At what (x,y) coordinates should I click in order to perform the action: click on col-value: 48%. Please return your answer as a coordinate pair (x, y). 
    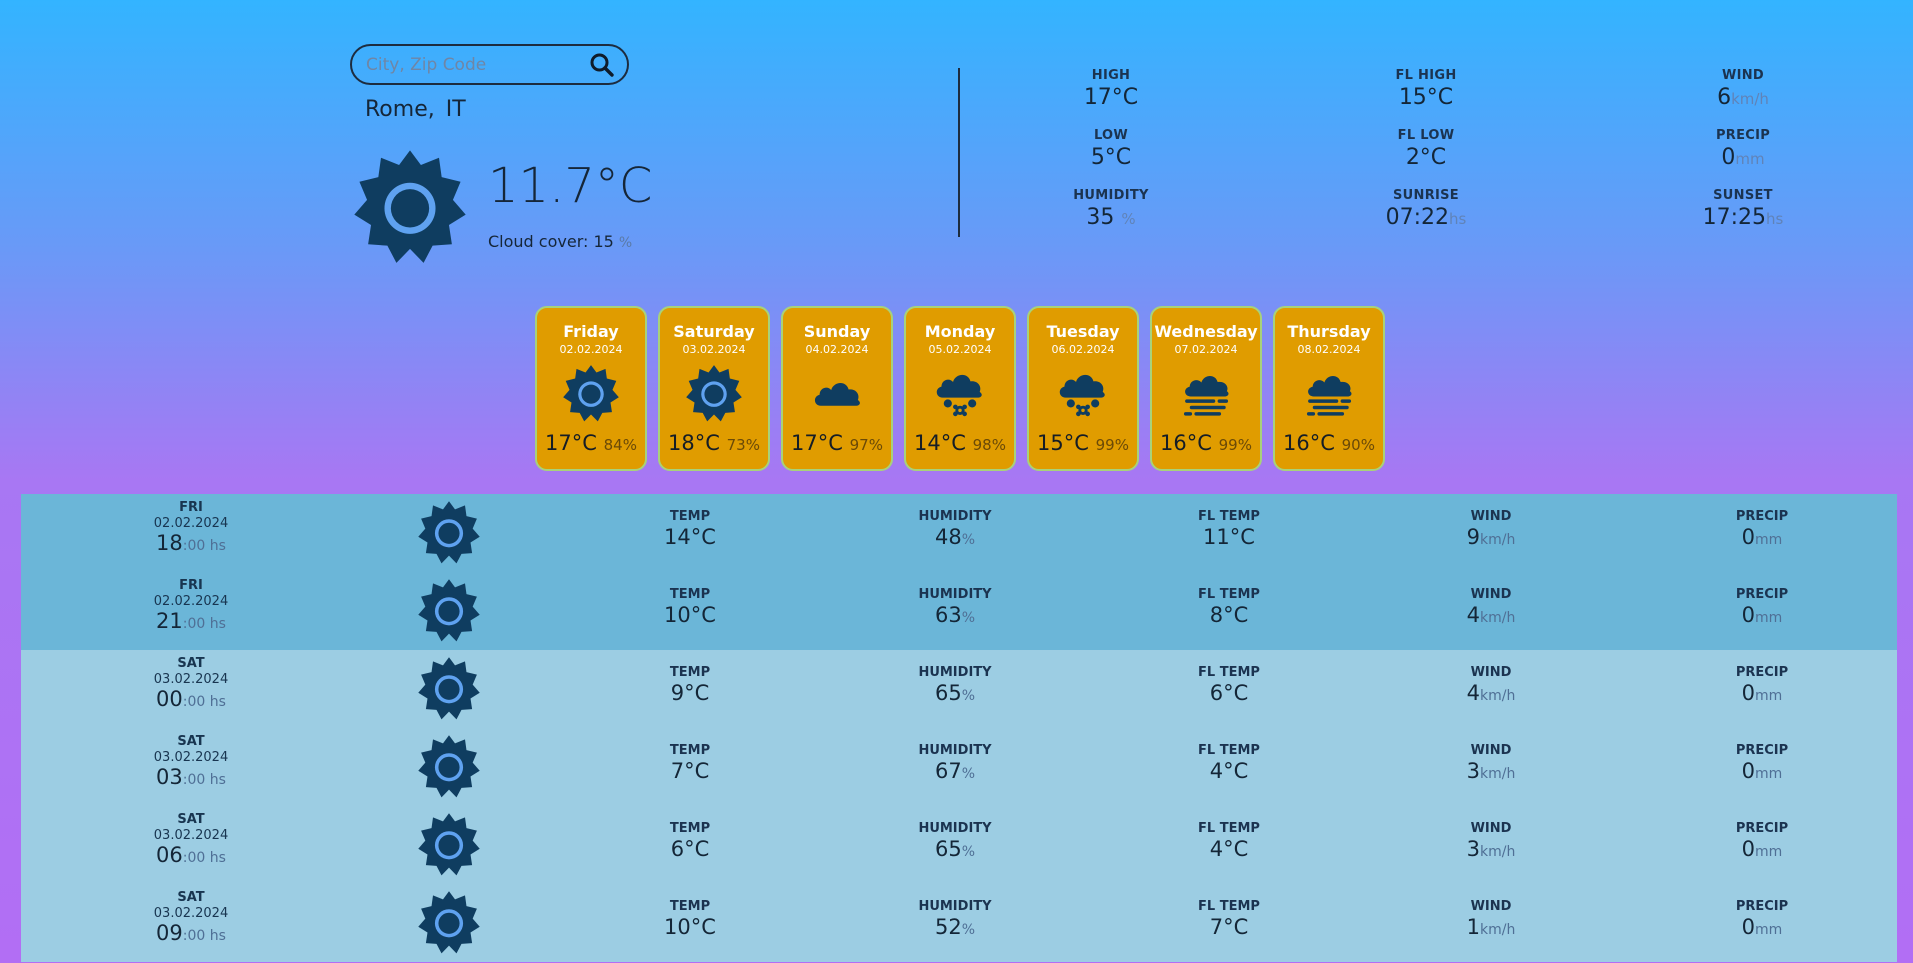
    Looking at the image, I should click on (955, 537).